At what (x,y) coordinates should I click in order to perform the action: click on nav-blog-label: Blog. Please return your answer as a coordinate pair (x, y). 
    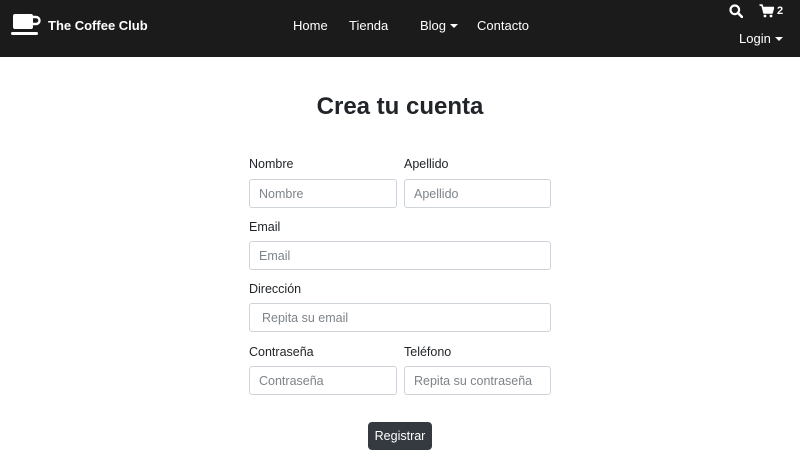
    Looking at the image, I should click on (433, 25).